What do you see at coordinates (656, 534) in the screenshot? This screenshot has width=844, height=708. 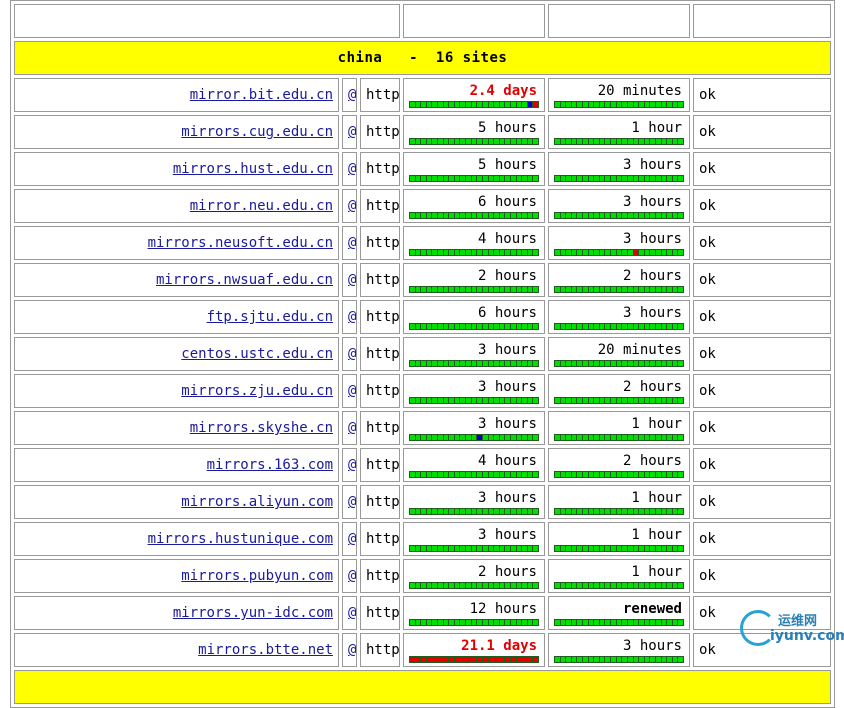 I see `last-check-age: 1 hour` at bounding box center [656, 534].